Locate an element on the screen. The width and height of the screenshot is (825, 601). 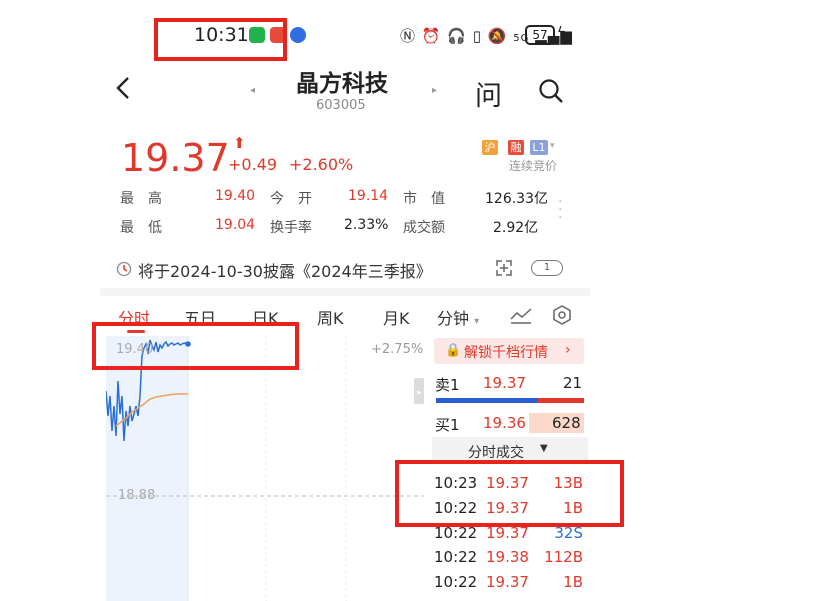
stat-label-high: 最 高 is located at coordinates (141, 199).